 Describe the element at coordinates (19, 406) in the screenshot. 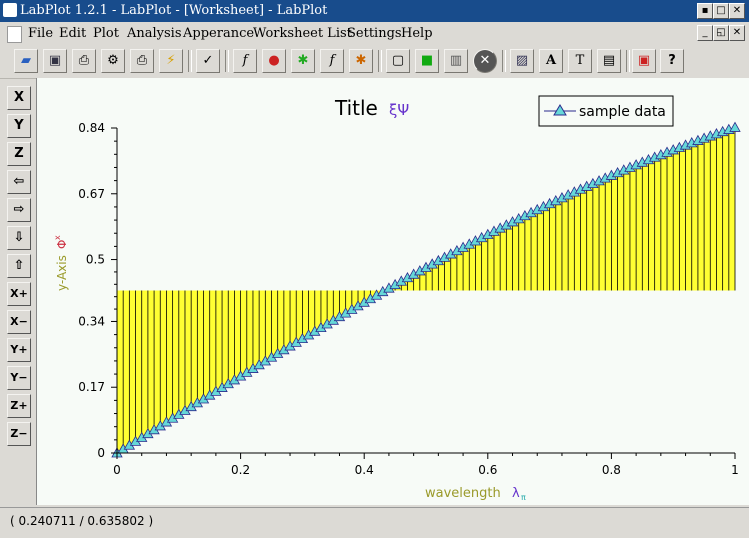

I see `z-zoom-in-button: Z+` at that location.